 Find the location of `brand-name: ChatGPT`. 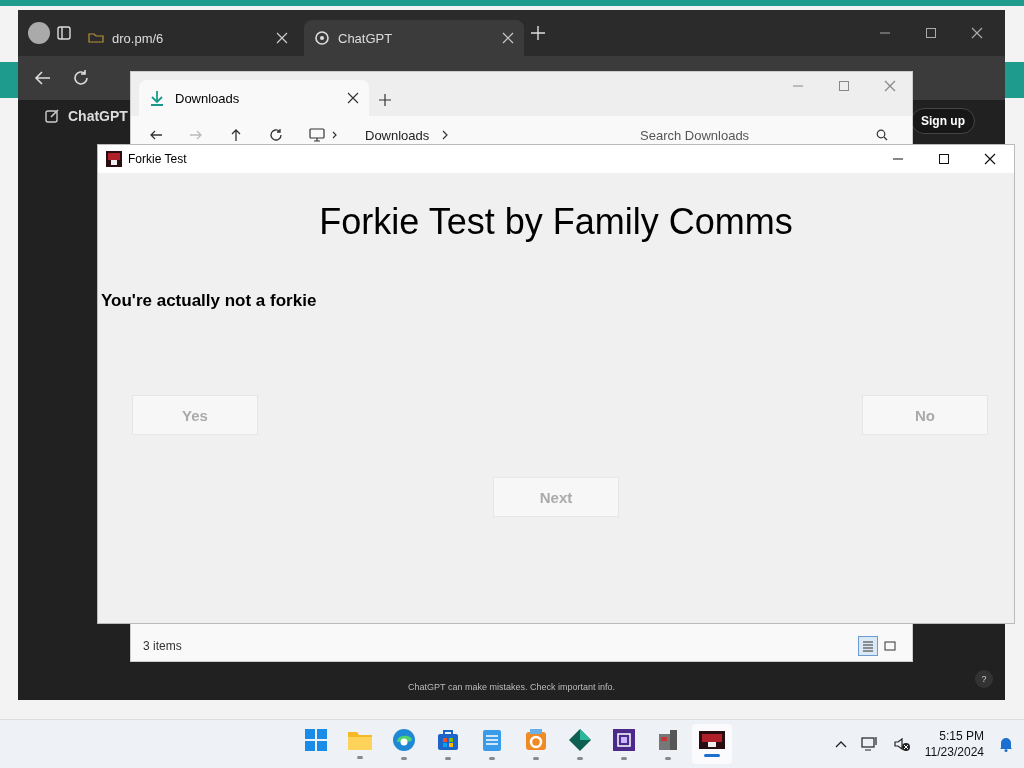

brand-name: ChatGPT is located at coordinates (98, 116).